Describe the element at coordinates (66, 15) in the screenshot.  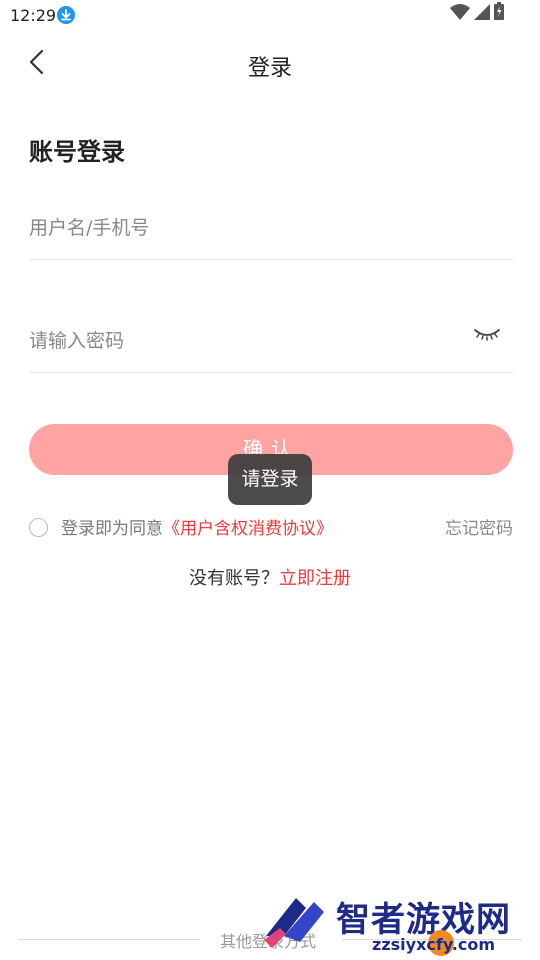
I see `download-icon` at that location.